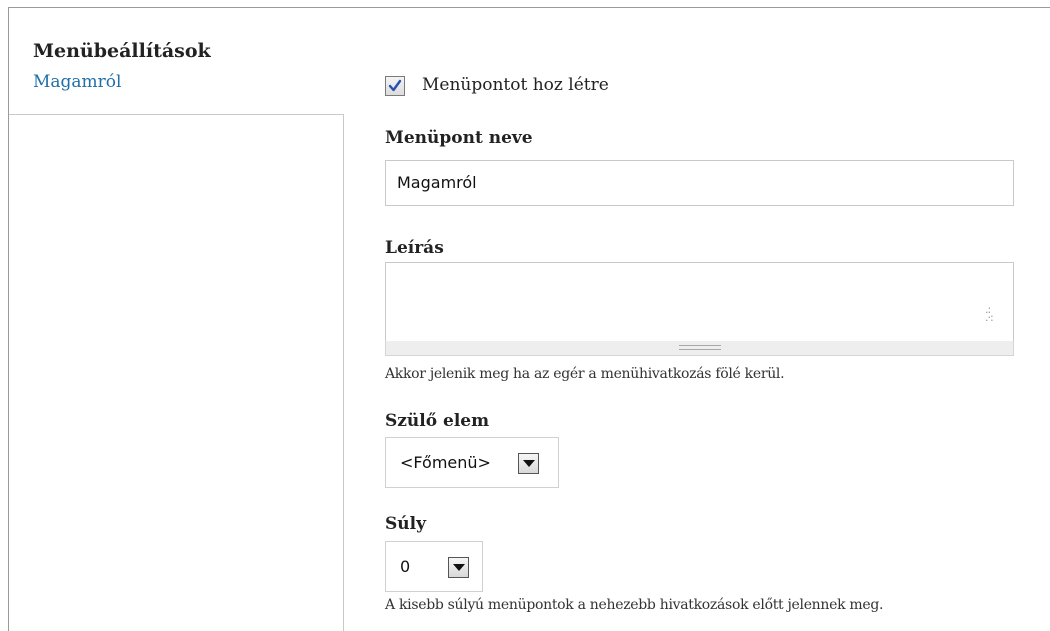  Describe the element at coordinates (434, 566) in the screenshot. I see `weight-select: 0` at that location.